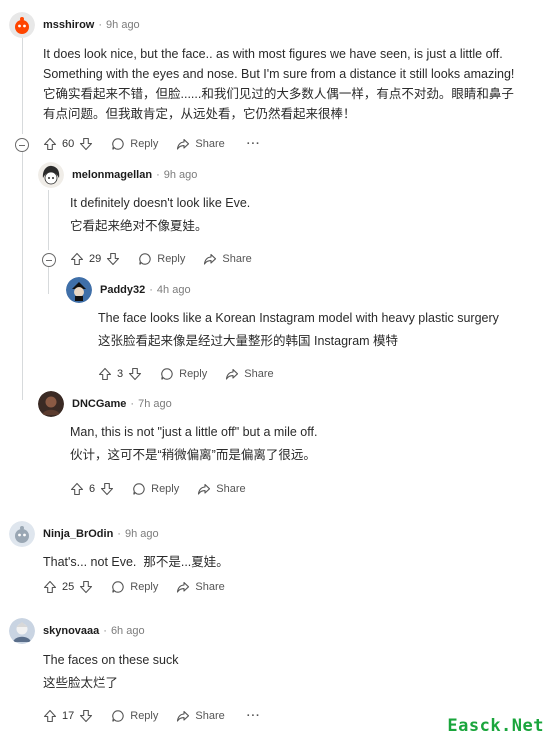 This screenshot has height=741, width=550. I want to click on comment-body-en: The faces on these suck, so click(111, 660).